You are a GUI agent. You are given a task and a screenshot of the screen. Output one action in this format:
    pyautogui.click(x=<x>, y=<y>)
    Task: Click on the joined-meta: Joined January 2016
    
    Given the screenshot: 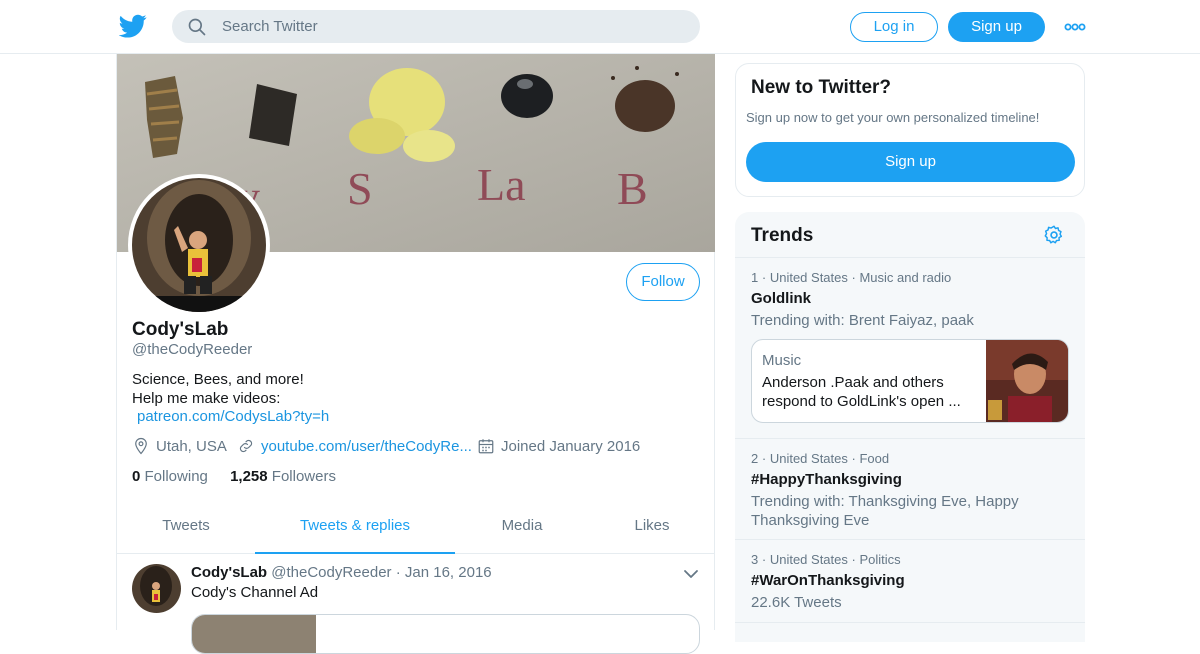 What is the action you would take?
    pyautogui.click(x=558, y=446)
    